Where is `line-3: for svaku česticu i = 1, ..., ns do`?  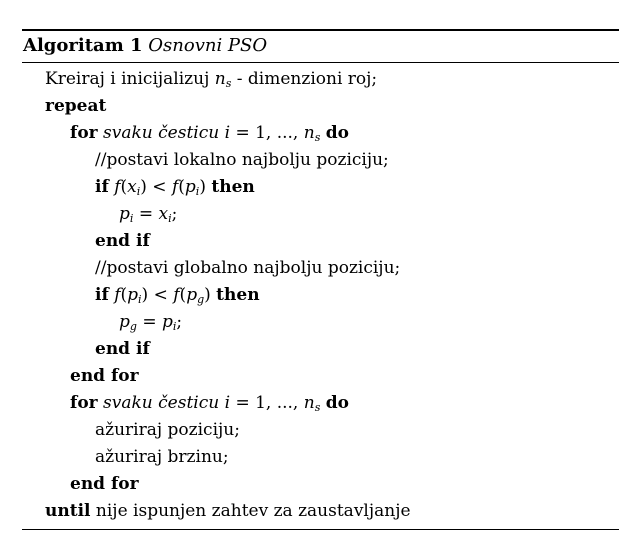
line-3: for svaku česticu i = 1, ..., ns do is located at coordinates (209, 133).